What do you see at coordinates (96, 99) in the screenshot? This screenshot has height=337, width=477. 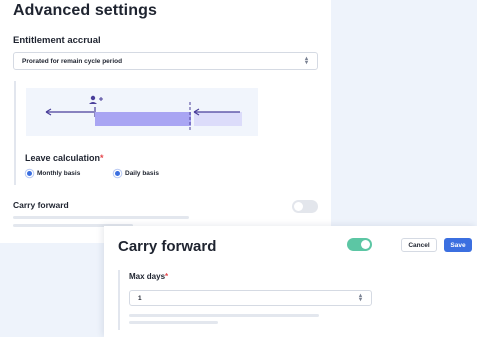 I see `add-user-icon` at bounding box center [96, 99].